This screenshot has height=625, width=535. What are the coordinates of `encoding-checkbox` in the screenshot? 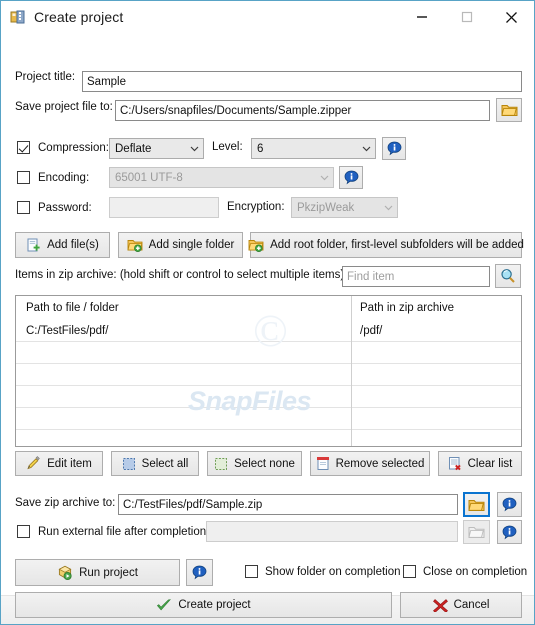 It's located at (23, 177).